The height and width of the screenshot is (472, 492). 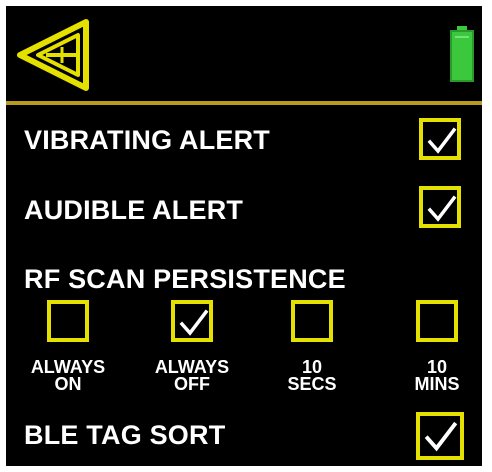 What do you see at coordinates (312, 375) in the screenshot?
I see `ten-secs-label: 10 SECS` at bounding box center [312, 375].